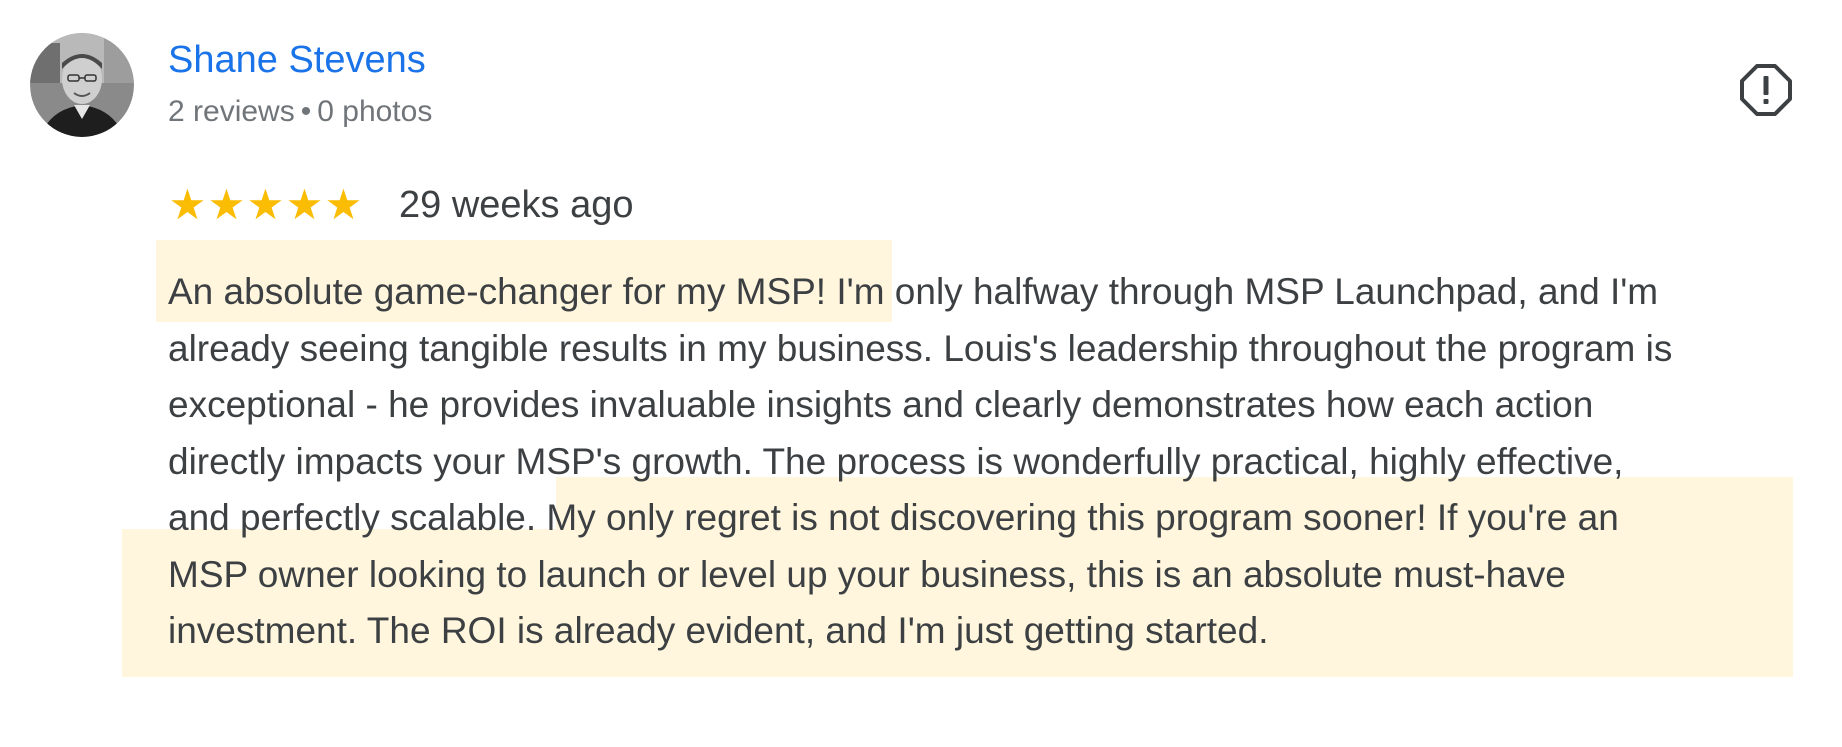 Image resolution: width=1842 pixels, height=747 pixels. Describe the element at coordinates (516, 204) in the screenshot. I see `review-timestamp: 29 weeks ago` at that location.